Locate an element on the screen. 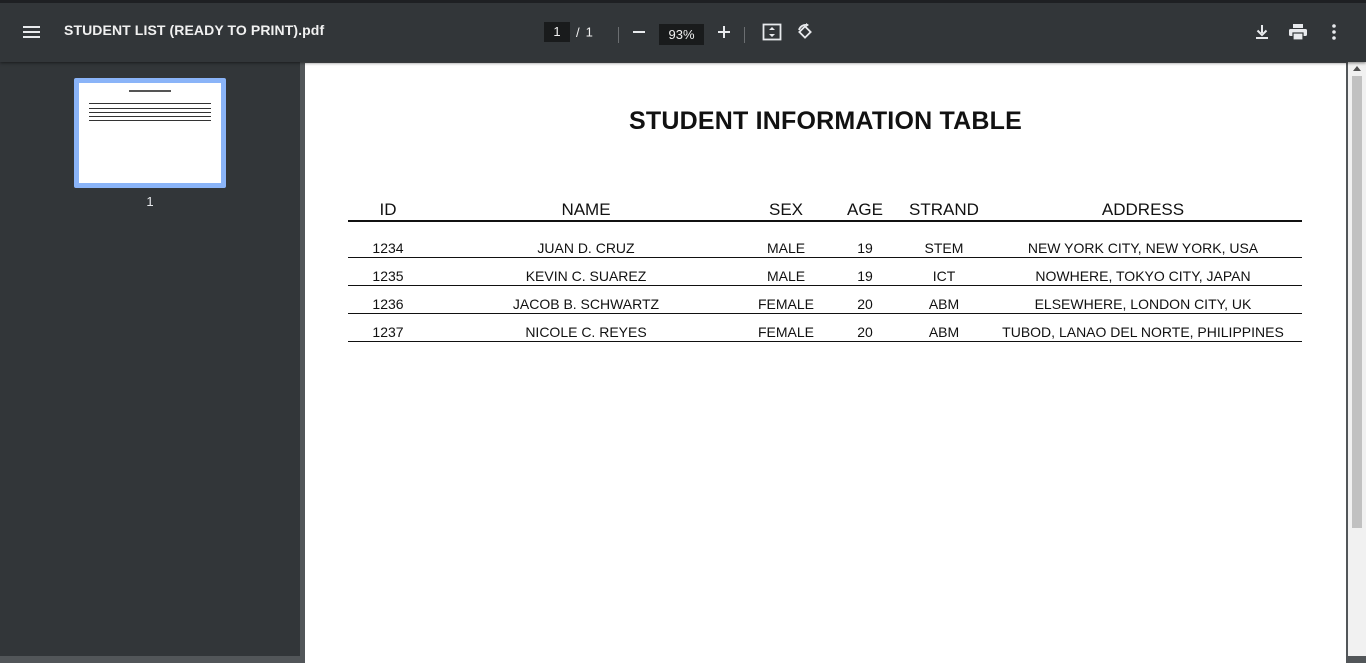 The width and height of the screenshot is (1366, 663). zoom-level-input: 93% is located at coordinates (681, 34).